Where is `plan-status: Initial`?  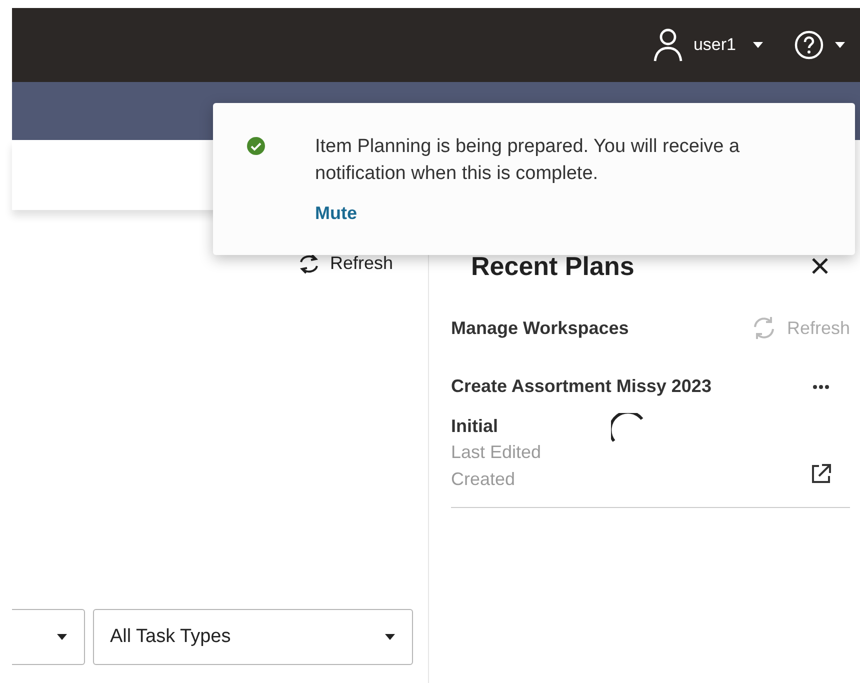
plan-status: Initial is located at coordinates (475, 426).